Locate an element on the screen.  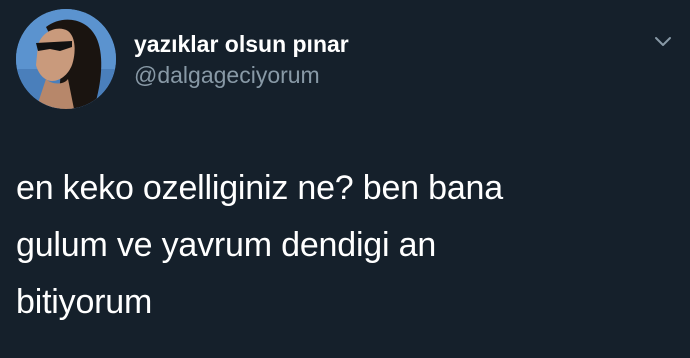
profile-photo-icon is located at coordinates (66, 59).